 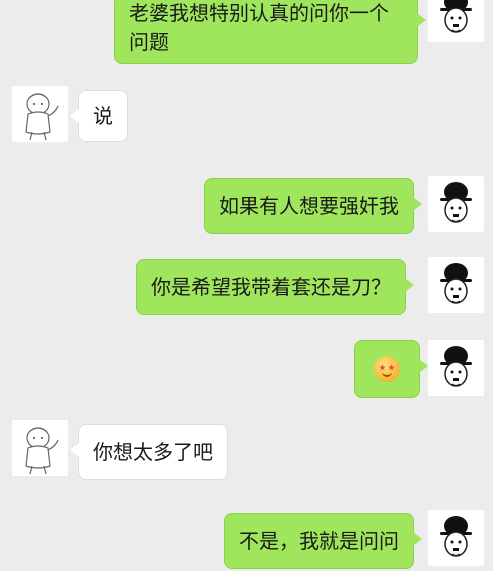 I want to click on message-text: 如果有人想要强奸我, so click(x=309, y=206).